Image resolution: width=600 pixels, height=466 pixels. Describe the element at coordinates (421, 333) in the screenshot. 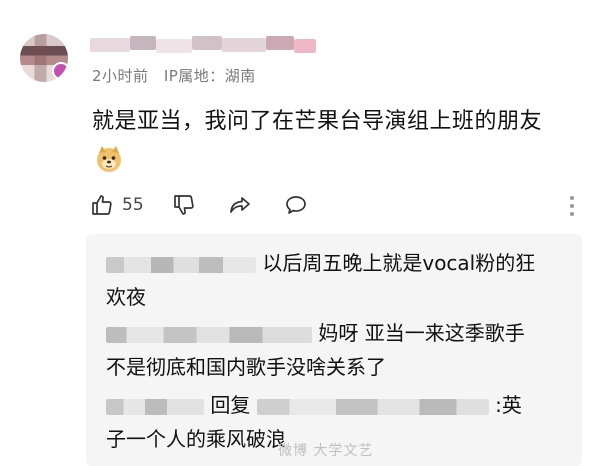

I see `reply-text-line1: 妈呀 亚当一来这季歌手` at that location.